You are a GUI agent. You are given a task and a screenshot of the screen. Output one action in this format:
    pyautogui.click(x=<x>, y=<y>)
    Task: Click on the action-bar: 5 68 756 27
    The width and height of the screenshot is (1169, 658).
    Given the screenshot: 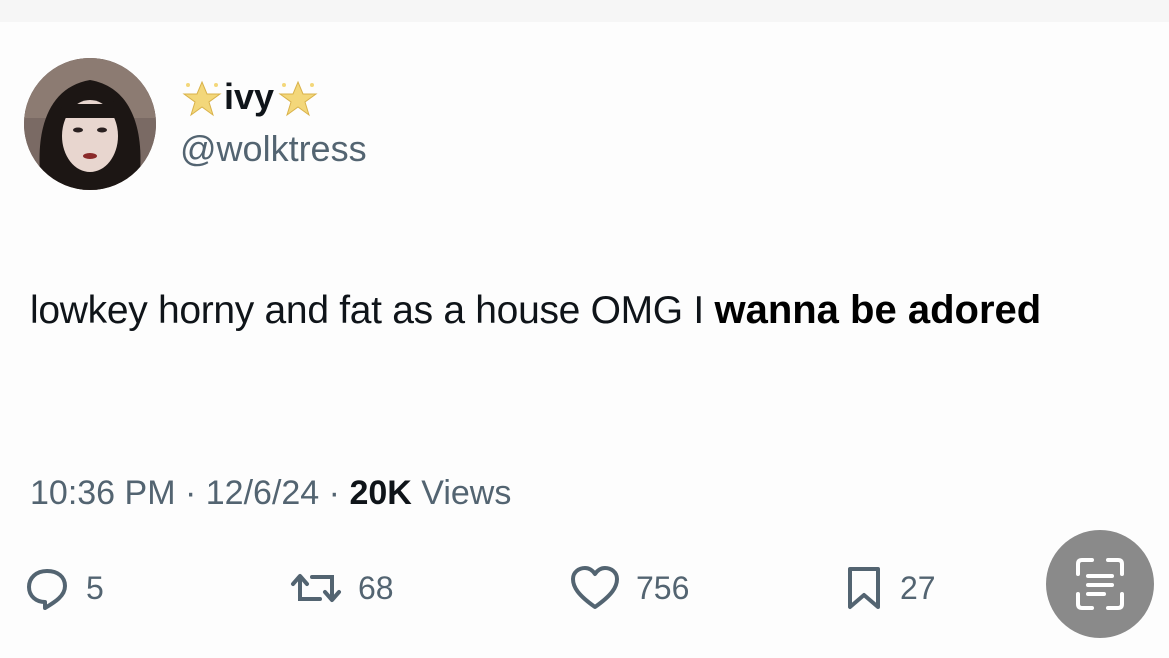 What is the action you would take?
    pyautogui.click(x=584, y=592)
    